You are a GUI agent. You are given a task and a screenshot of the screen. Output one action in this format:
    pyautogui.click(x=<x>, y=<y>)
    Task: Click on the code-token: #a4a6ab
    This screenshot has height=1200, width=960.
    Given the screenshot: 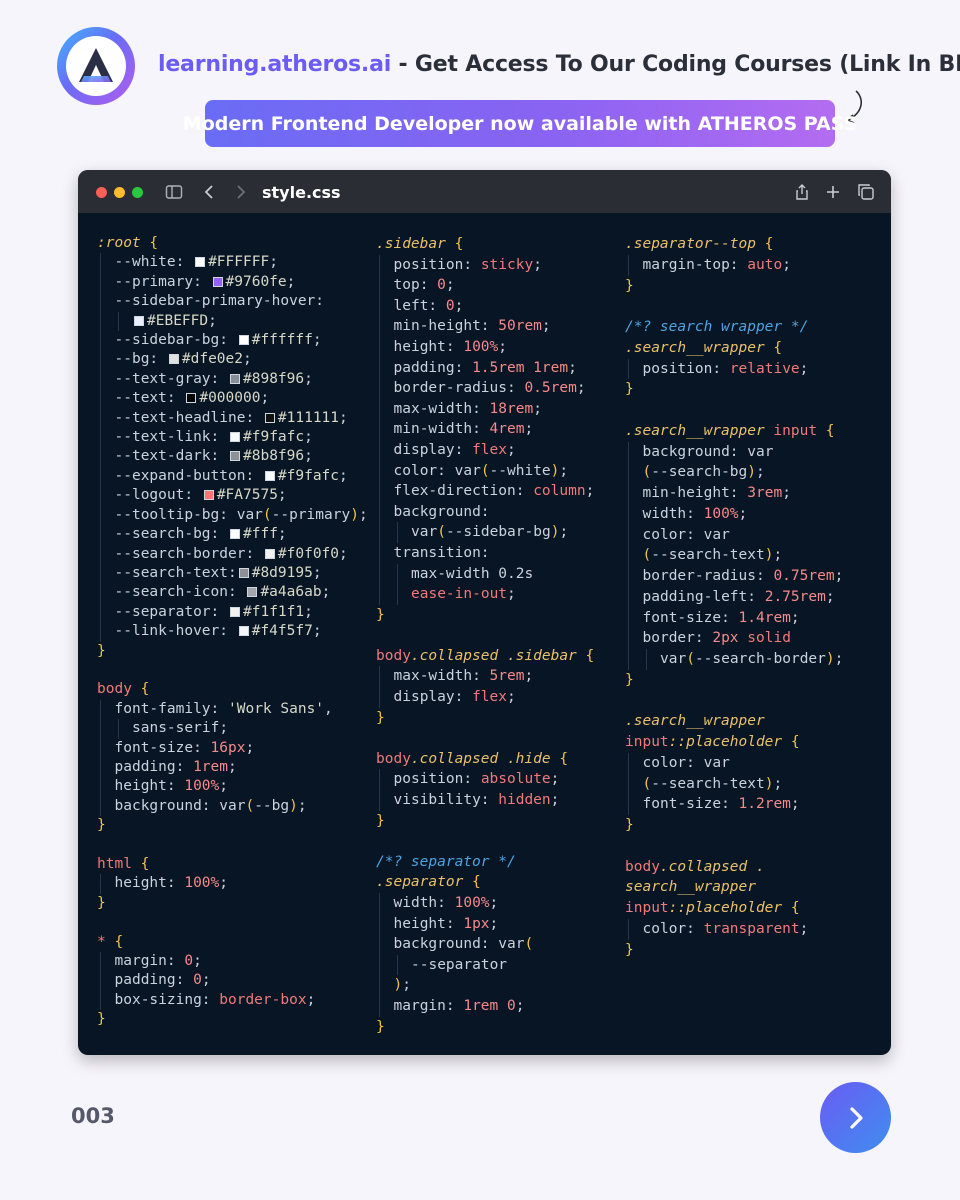 What is the action you would take?
    pyautogui.click(x=291, y=592)
    